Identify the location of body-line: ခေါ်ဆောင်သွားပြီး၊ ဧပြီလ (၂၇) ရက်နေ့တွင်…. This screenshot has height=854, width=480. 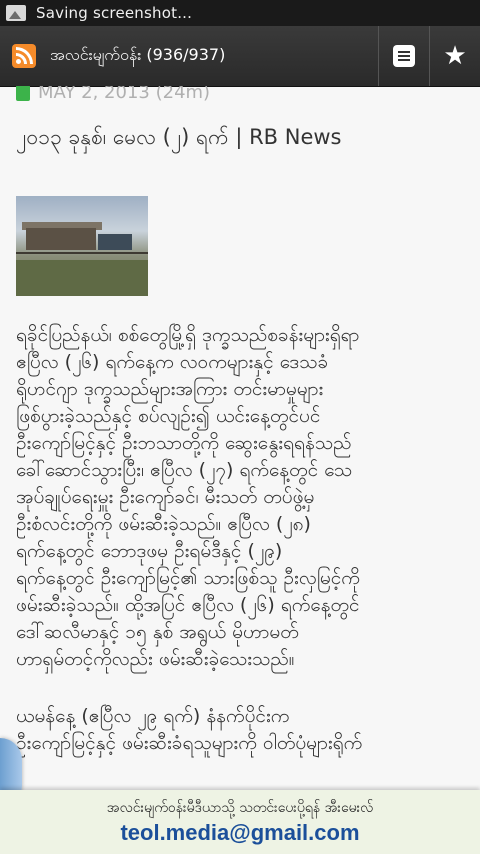
(184, 470).